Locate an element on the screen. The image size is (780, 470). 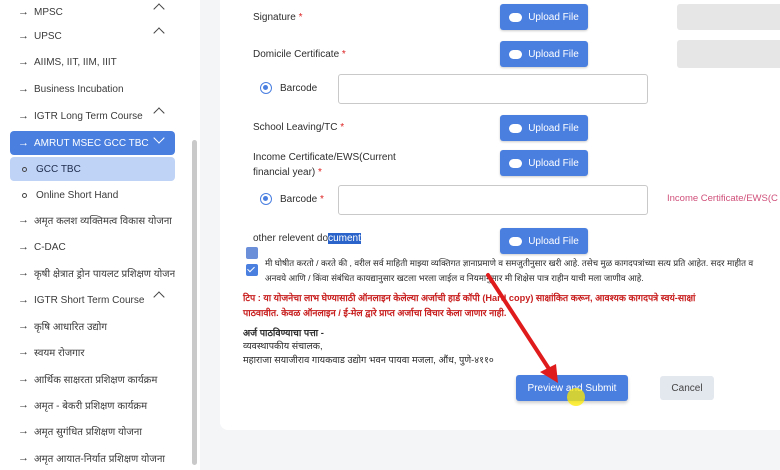
mouse-cursor-highlight is located at coordinates (576, 397).